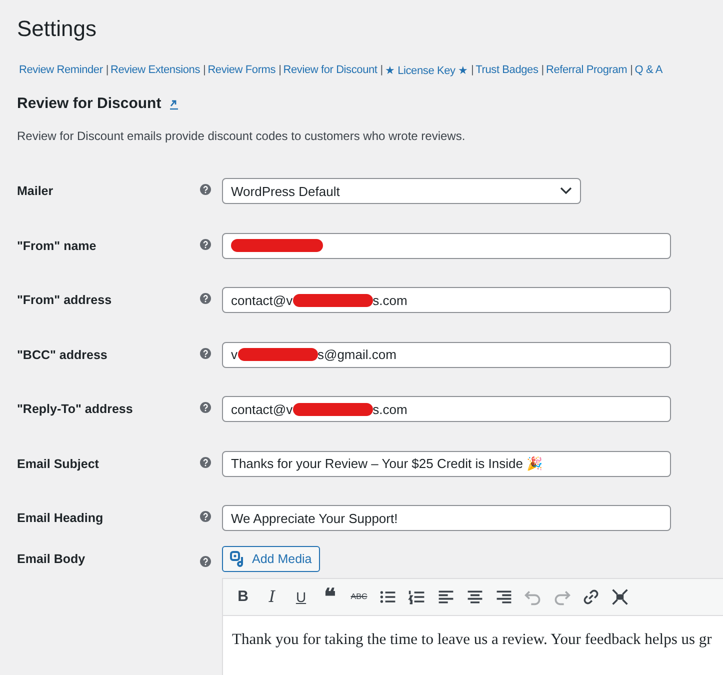 The height and width of the screenshot is (675, 723). I want to click on field-label: "Reply-To" address, so click(75, 409).